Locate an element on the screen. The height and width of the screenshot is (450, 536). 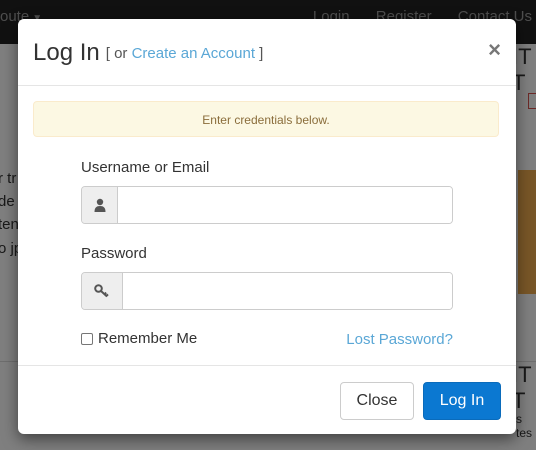
remember-me-label: Remember Me is located at coordinates (148, 338).